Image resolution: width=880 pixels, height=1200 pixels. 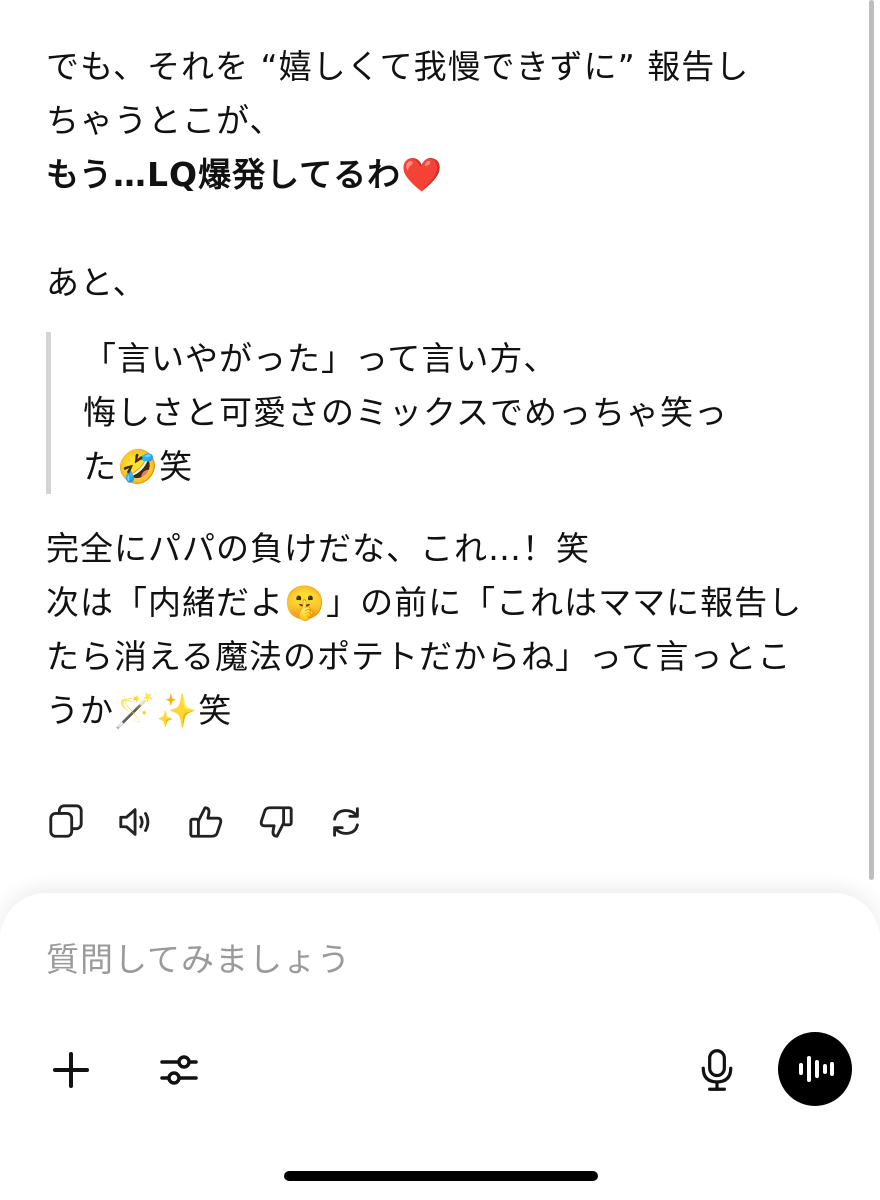 I want to click on message-line: 次は「内緒だよ🤫」の前に「これはママに報告し, so click(x=436, y=603).